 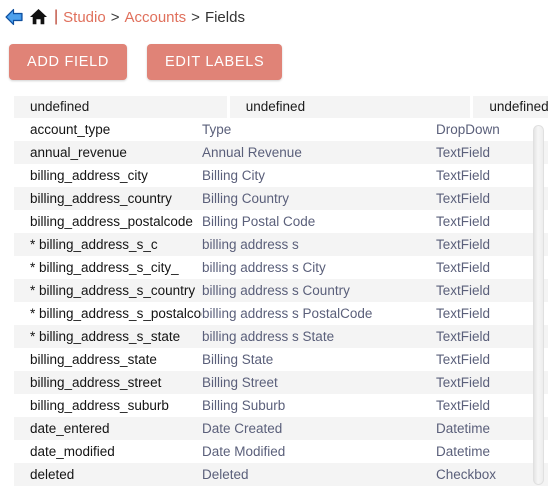 I want to click on cell-type: DropDown, so click(x=468, y=129).